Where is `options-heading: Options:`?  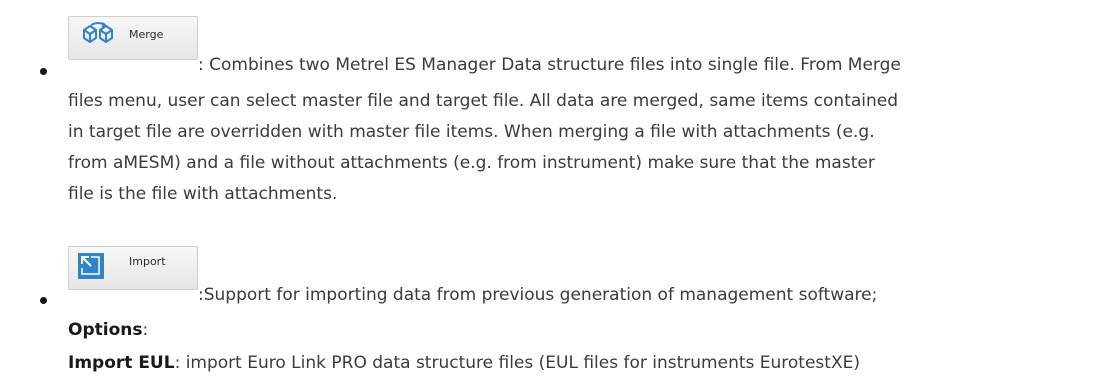
options-heading: Options: is located at coordinates (108, 330).